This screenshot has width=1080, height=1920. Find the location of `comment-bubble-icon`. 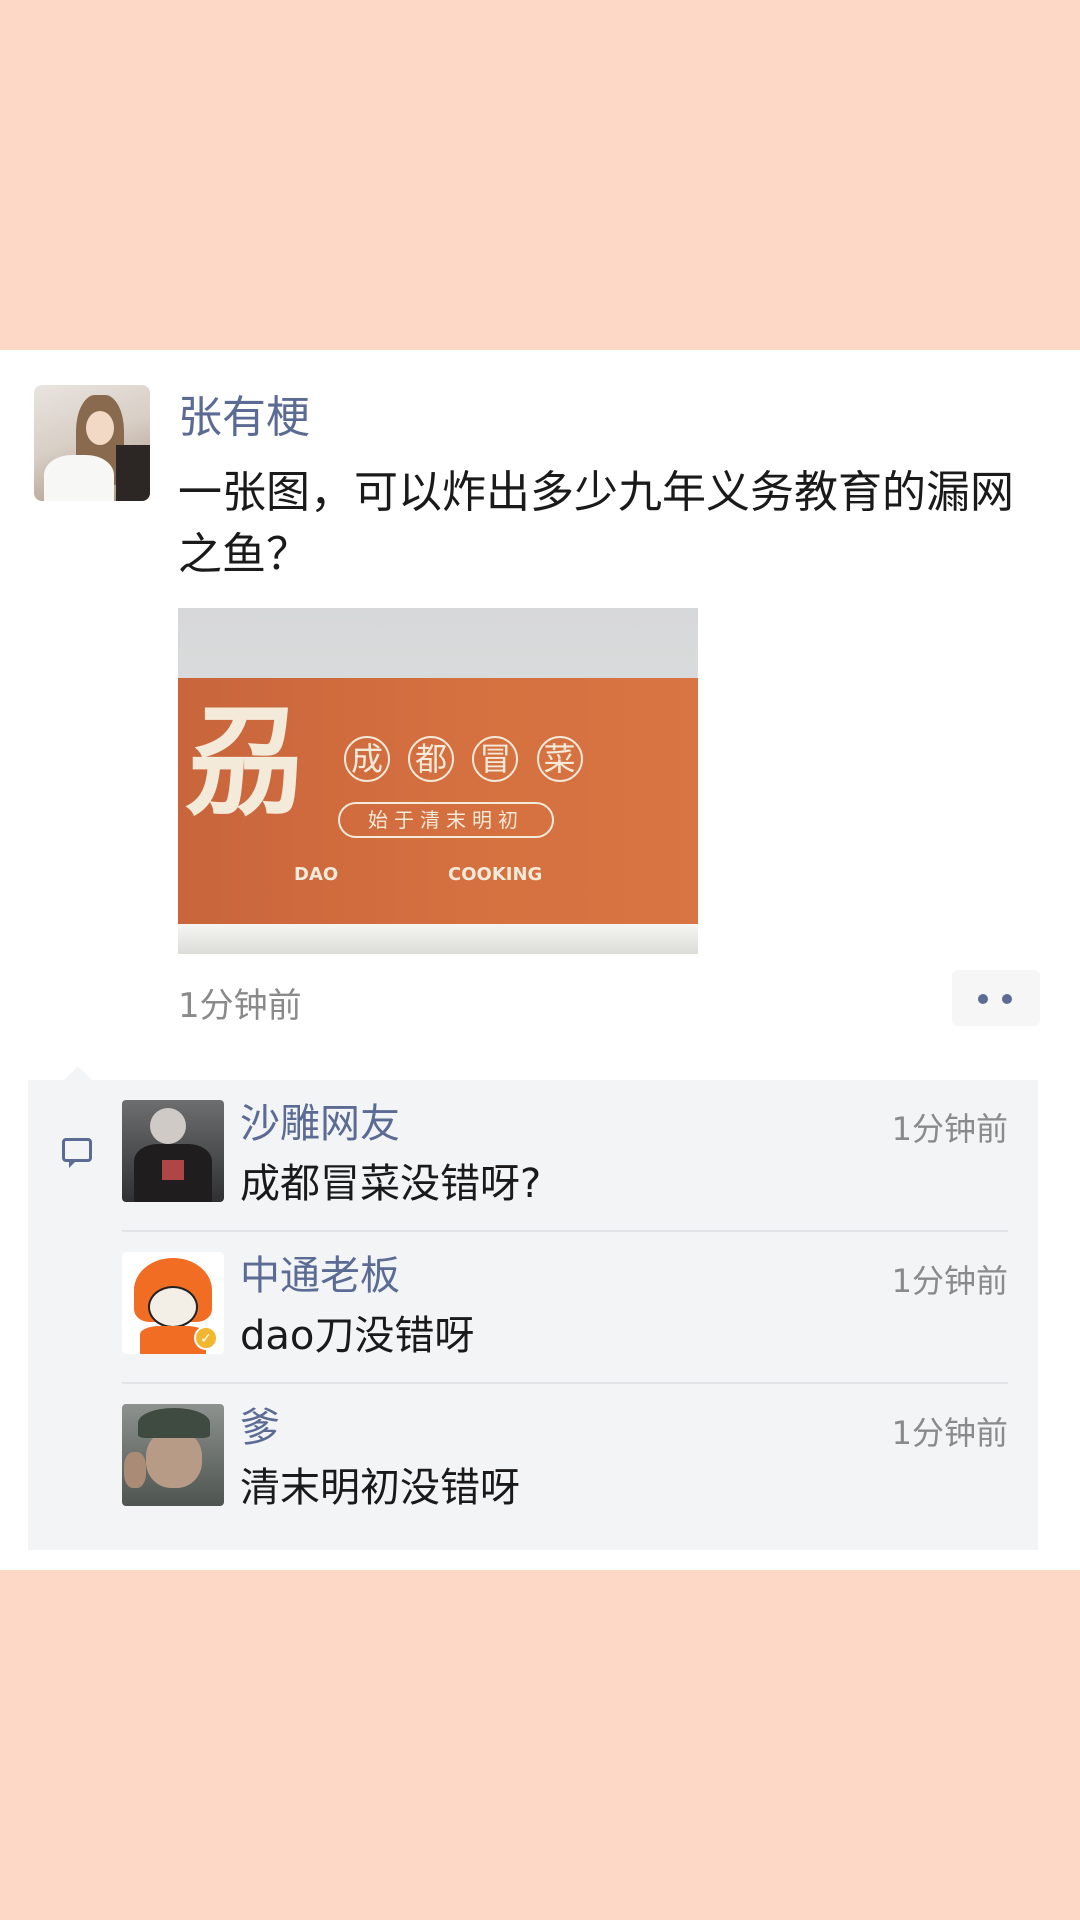

comment-bubble-icon is located at coordinates (77, 1153).